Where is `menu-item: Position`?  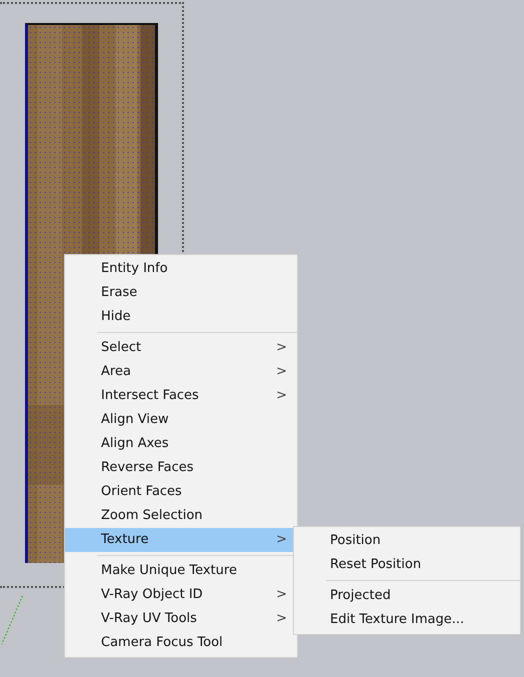 menu-item: Position is located at coordinates (407, 541).